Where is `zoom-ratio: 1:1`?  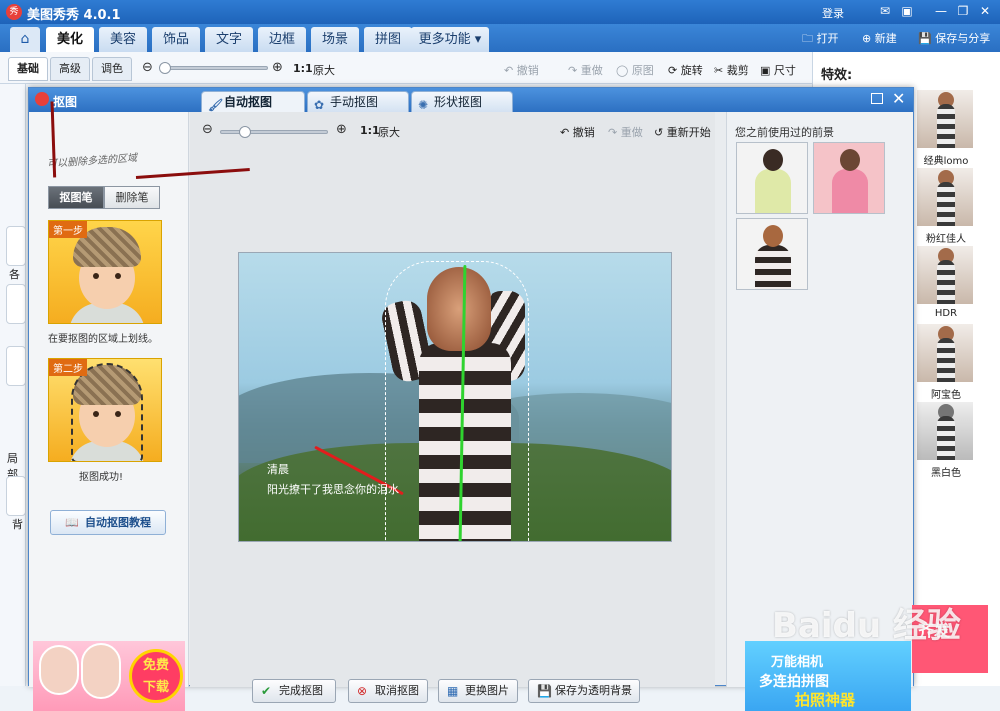
zoom-ratio: 1:1 is located at coordinates (303, 68).